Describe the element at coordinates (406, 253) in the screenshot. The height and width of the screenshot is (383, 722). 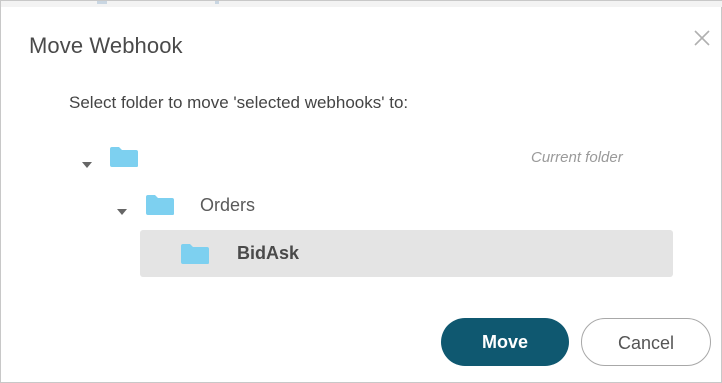
I see `tree-row-bidask` at that location.